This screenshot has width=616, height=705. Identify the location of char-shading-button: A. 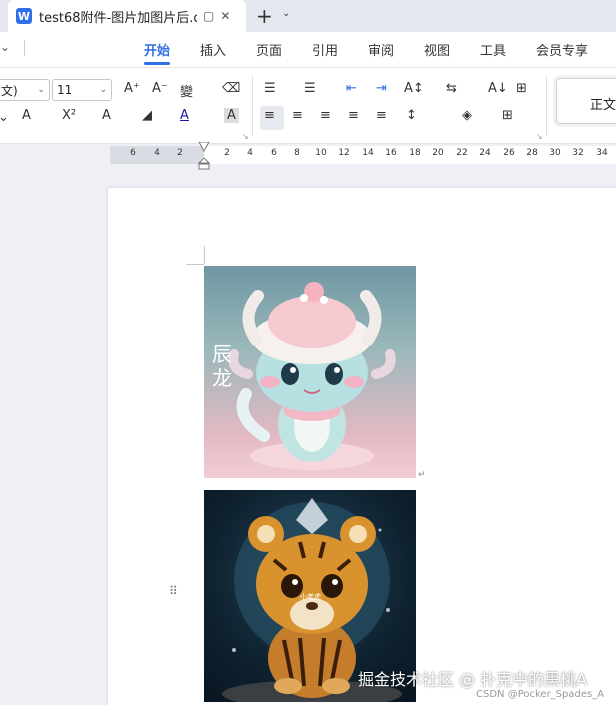
(231, 115).